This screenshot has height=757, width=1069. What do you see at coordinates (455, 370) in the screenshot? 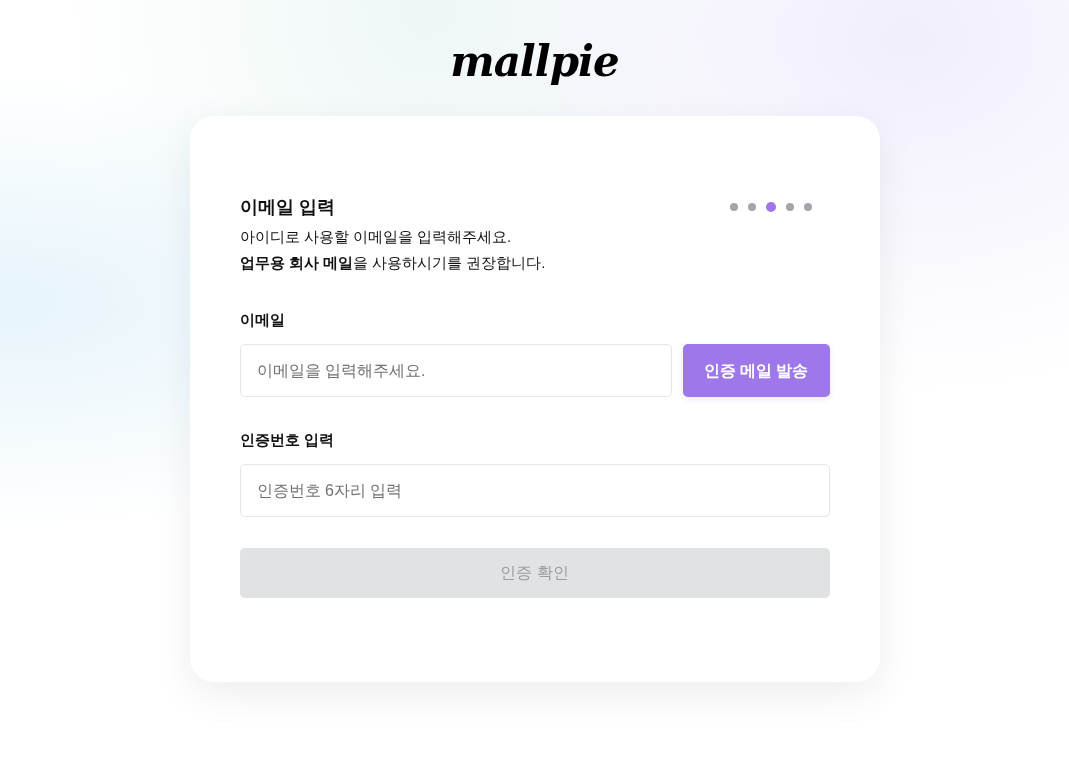
I see `email-input: 이메일을 입력해주세요.` at bounding box center [455, 370].